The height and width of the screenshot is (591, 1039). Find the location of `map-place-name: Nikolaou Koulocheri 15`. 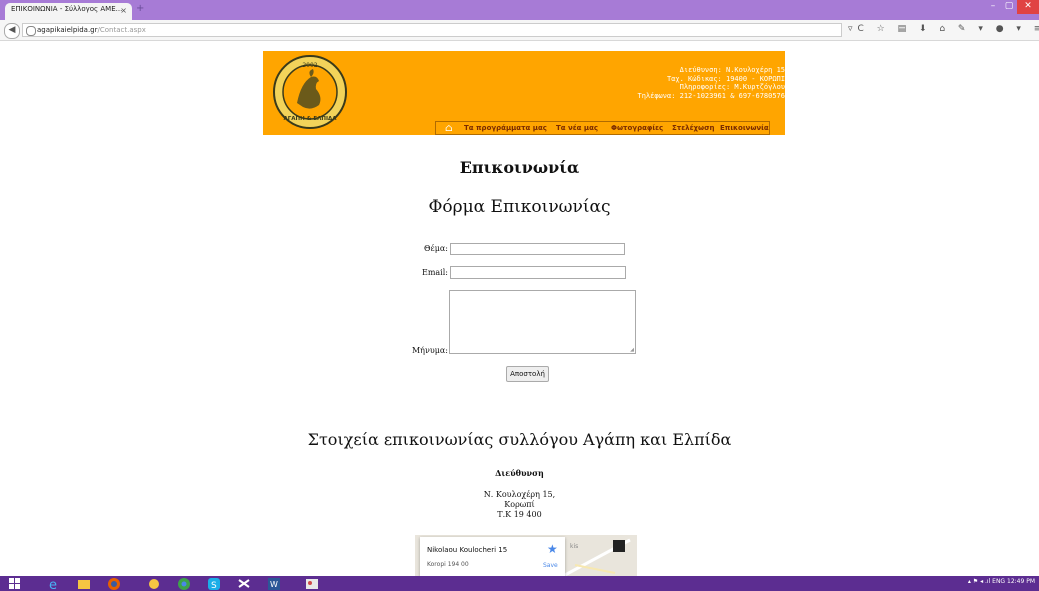

map-place-name: Nikolaou Koulocheri 15 is located at coordinates (467, 550).